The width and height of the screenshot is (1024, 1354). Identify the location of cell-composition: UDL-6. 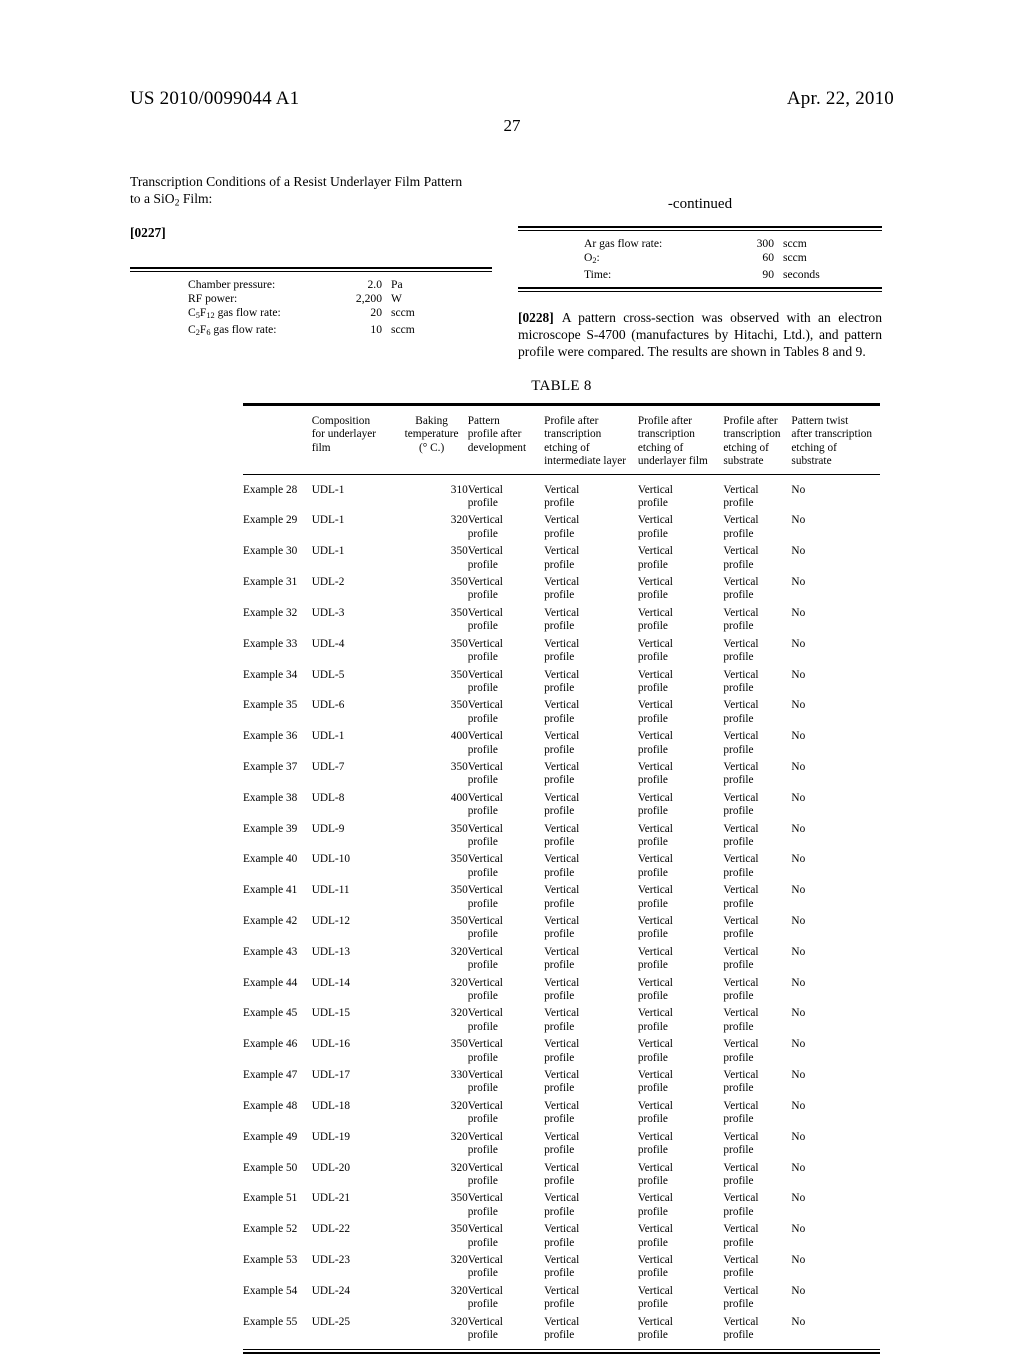
(328, 705).